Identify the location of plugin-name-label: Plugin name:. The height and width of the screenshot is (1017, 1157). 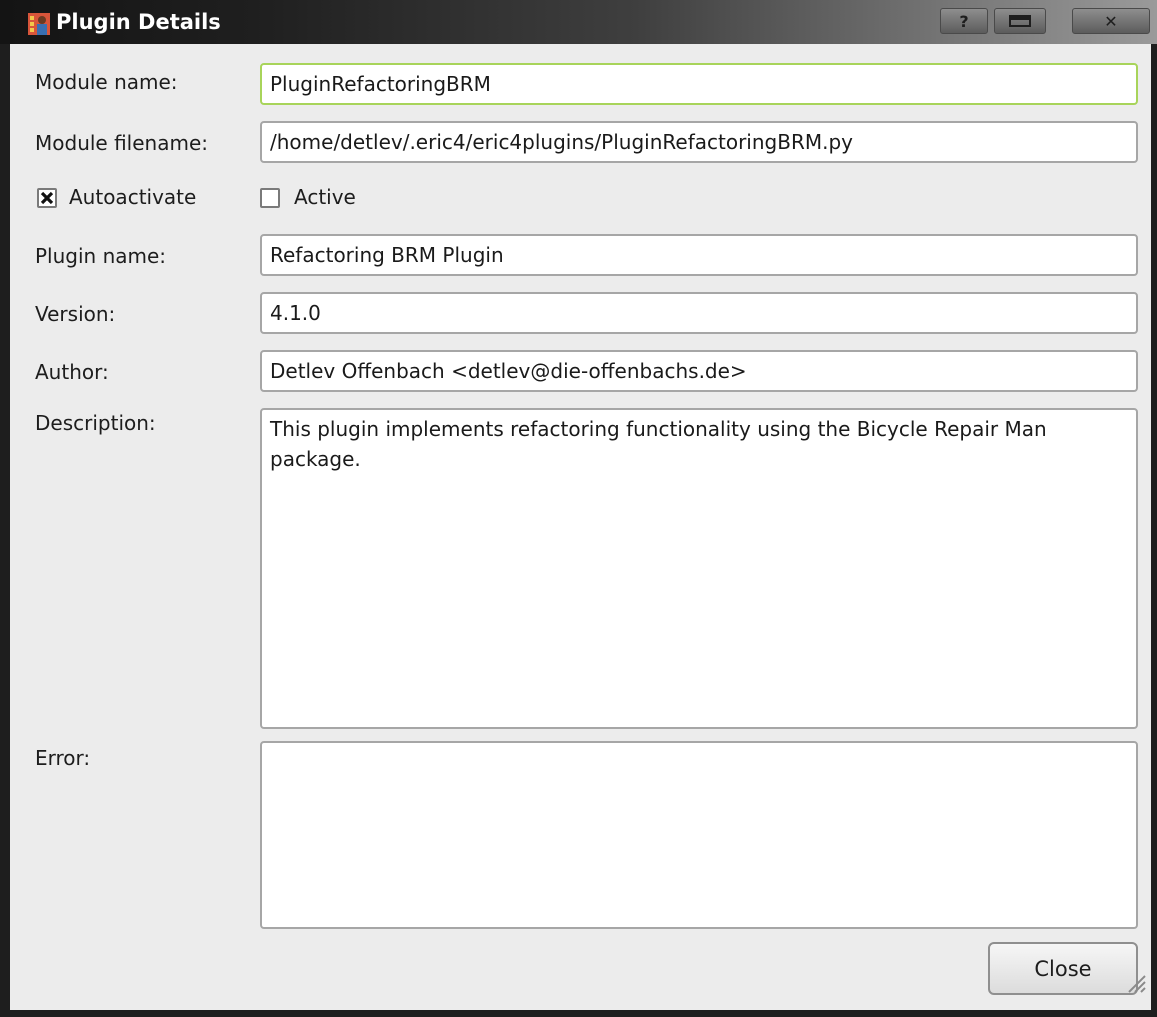
(101, 256).